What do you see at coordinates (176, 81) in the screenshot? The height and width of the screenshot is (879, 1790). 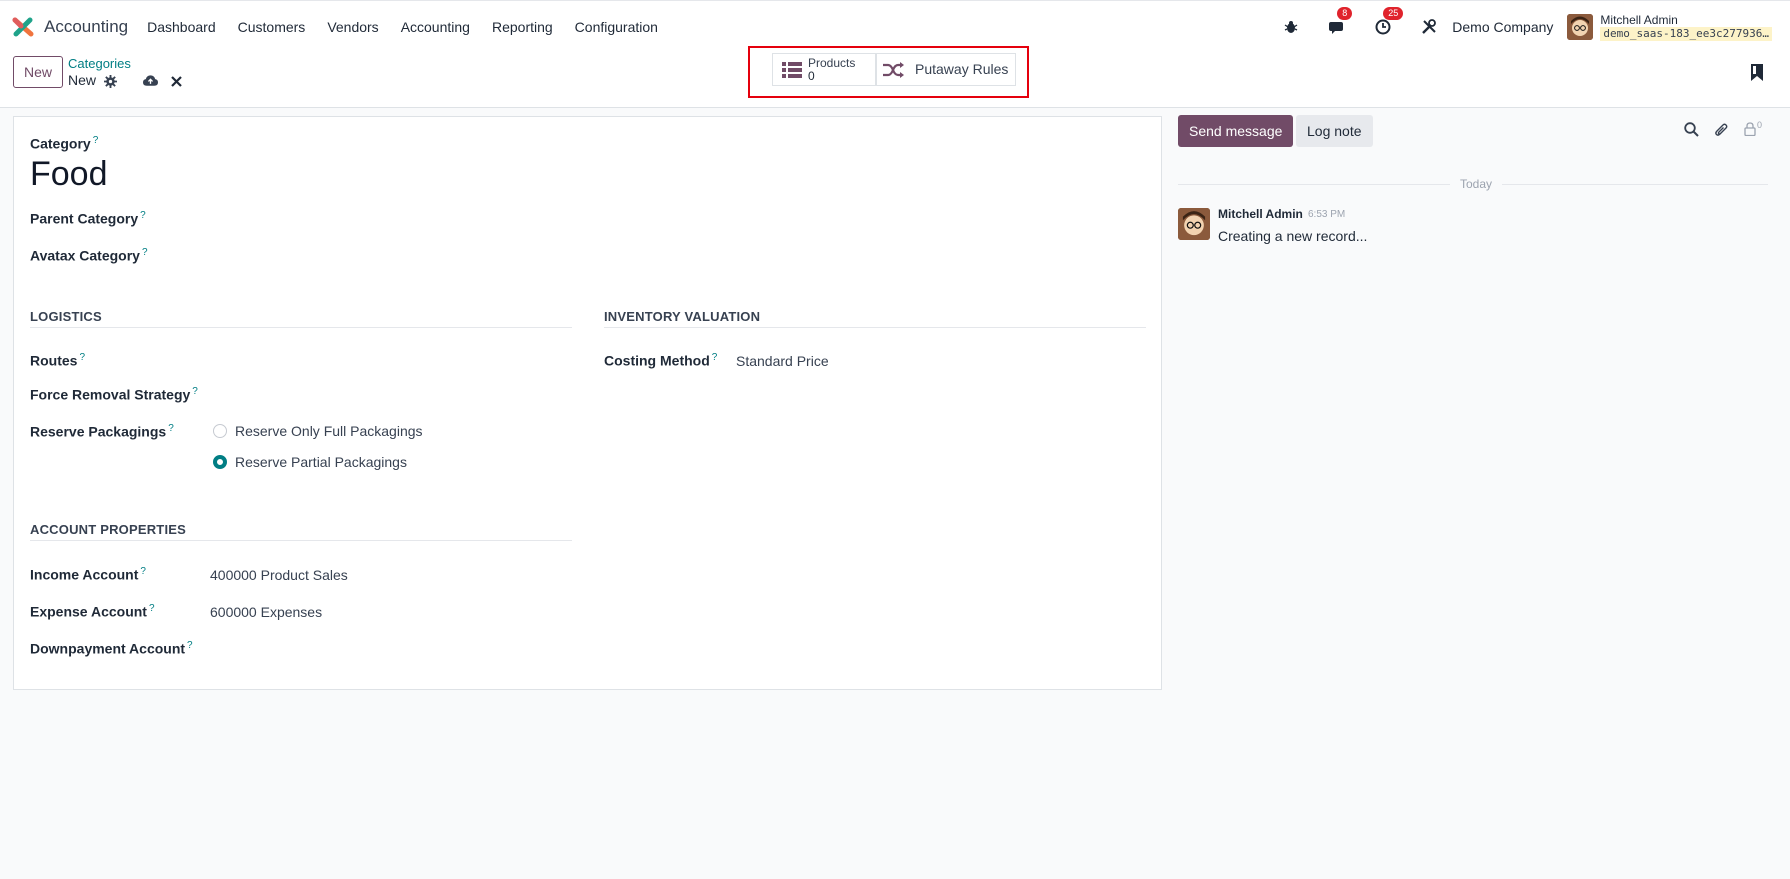 I see `discard-close-icon` at bounding box center [176, 81].